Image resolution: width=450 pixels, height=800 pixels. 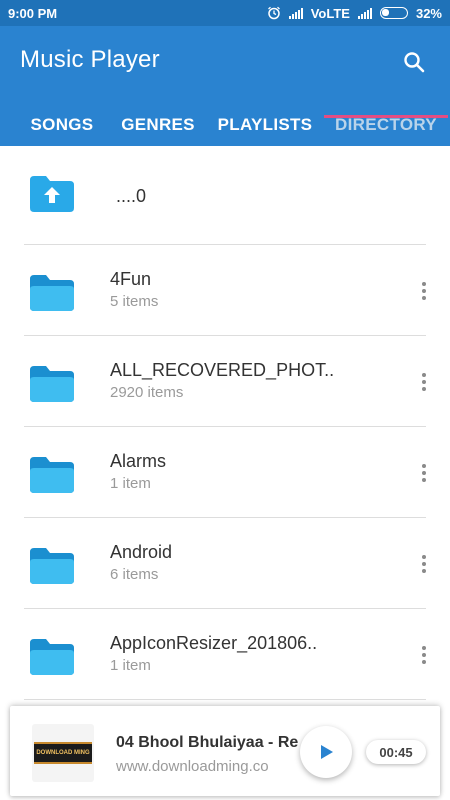 I want to click on tab-playlists: PLAYLISTS, so click(x=265, y=125).